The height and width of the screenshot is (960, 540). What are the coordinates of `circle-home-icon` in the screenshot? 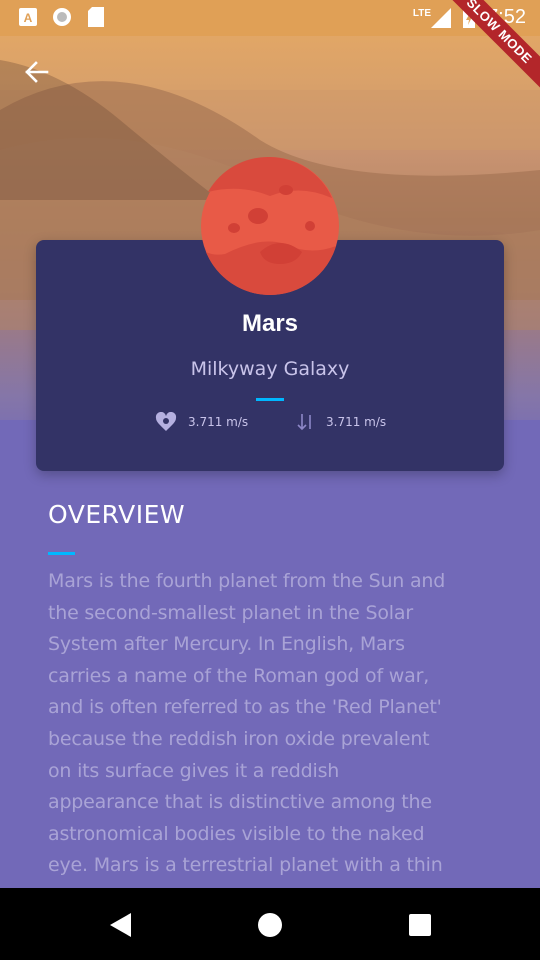 It's located at (270, 925).